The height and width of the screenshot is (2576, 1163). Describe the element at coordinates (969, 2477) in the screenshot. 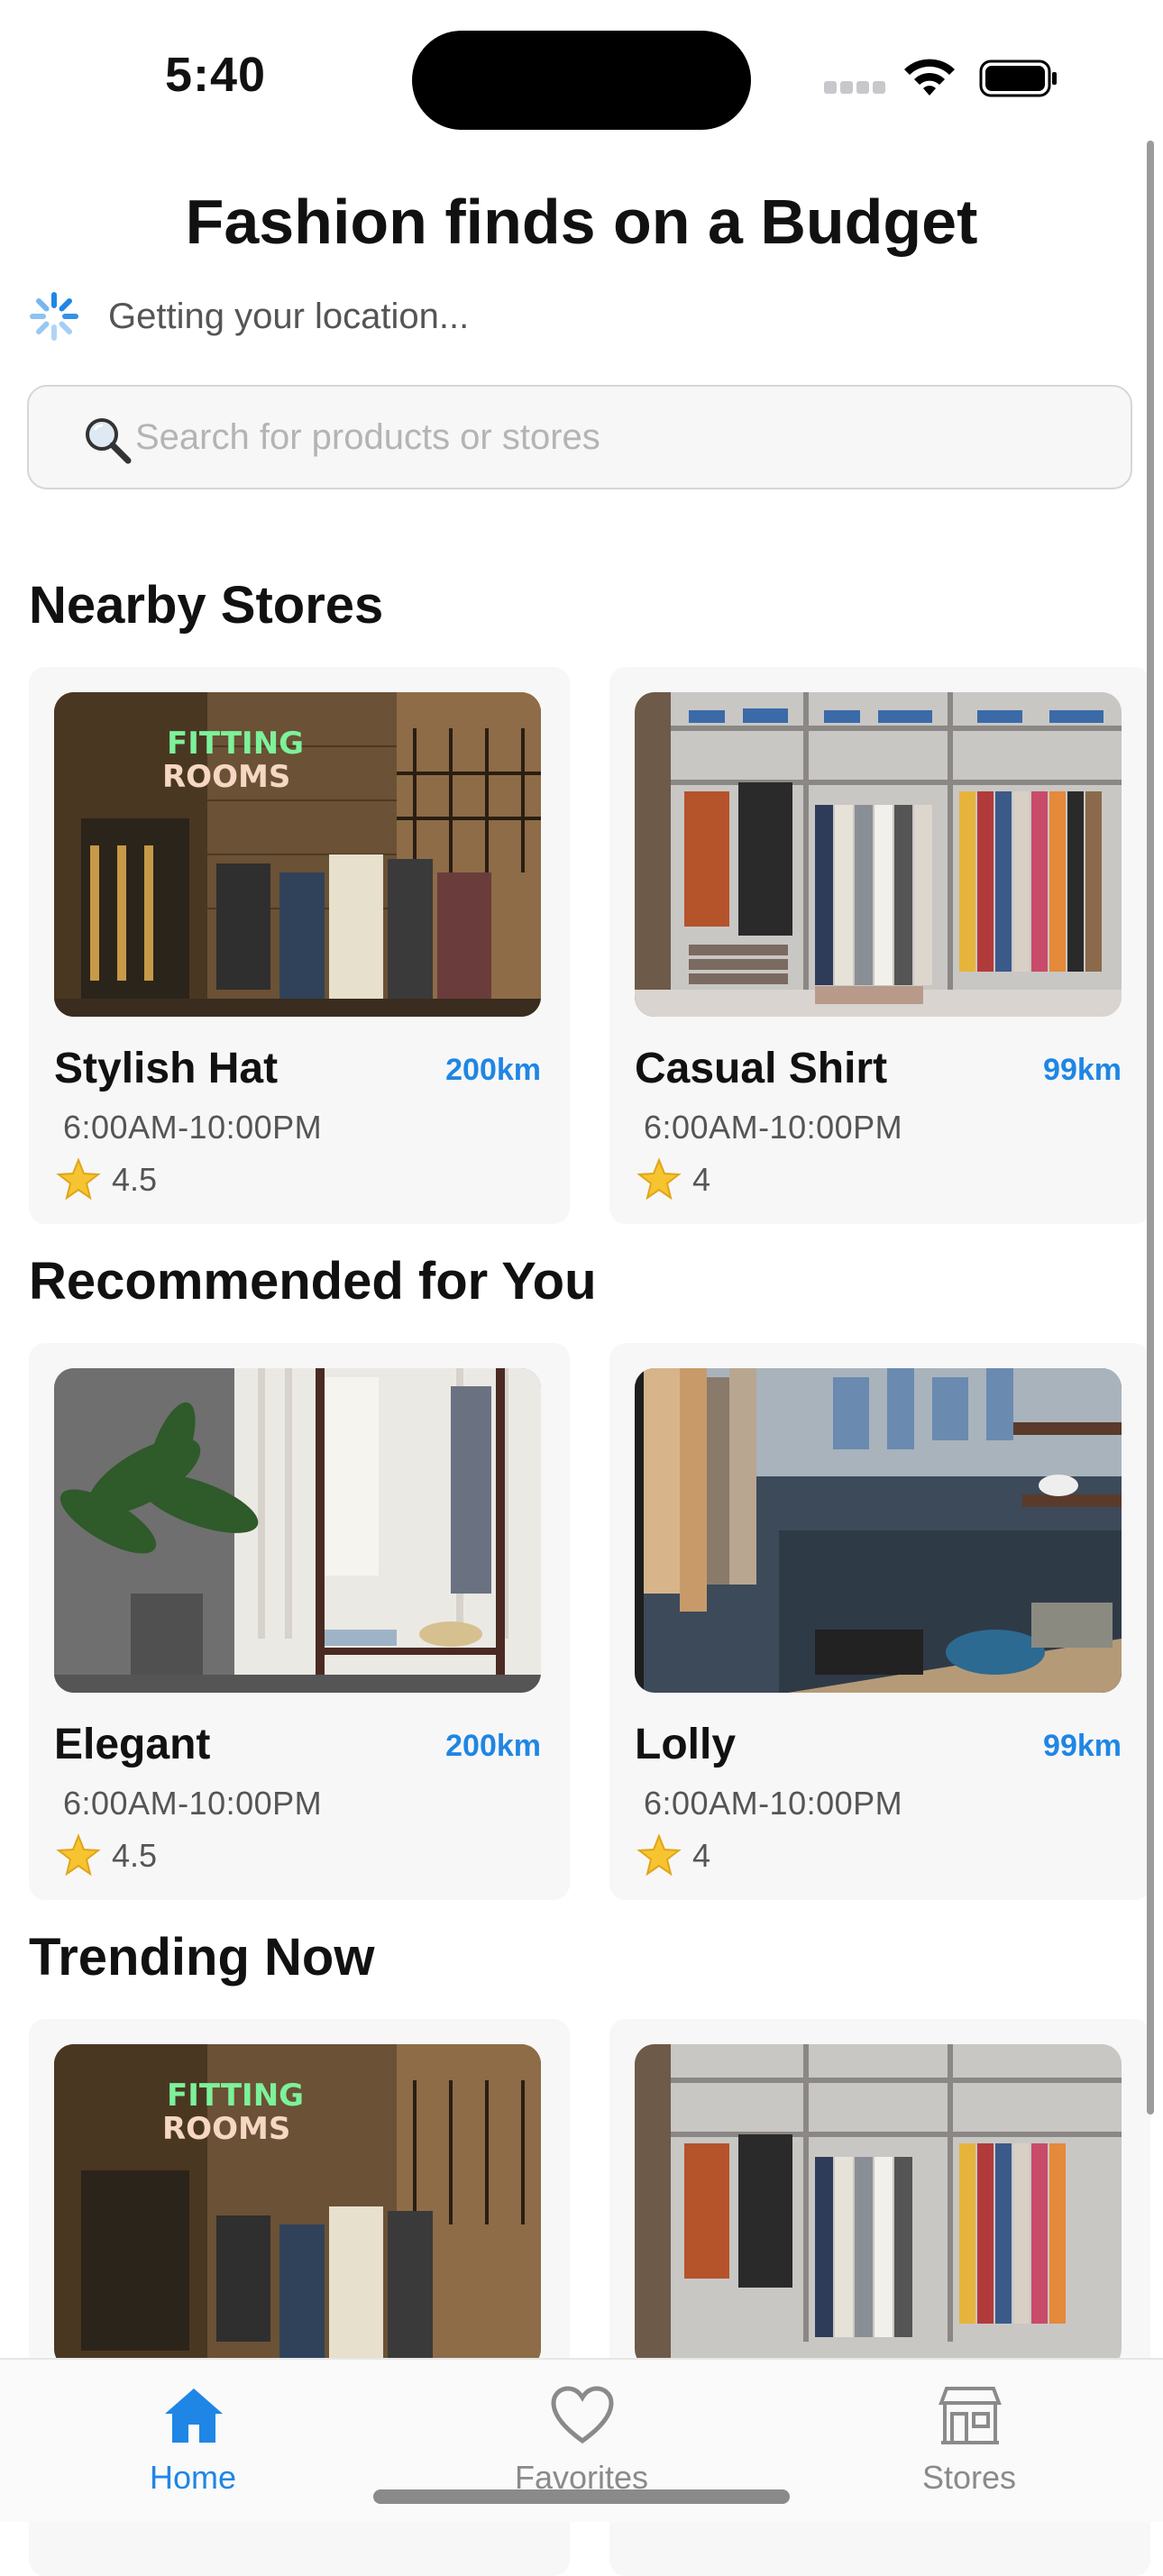

I see `tab-label-stores: Stores` at that location.